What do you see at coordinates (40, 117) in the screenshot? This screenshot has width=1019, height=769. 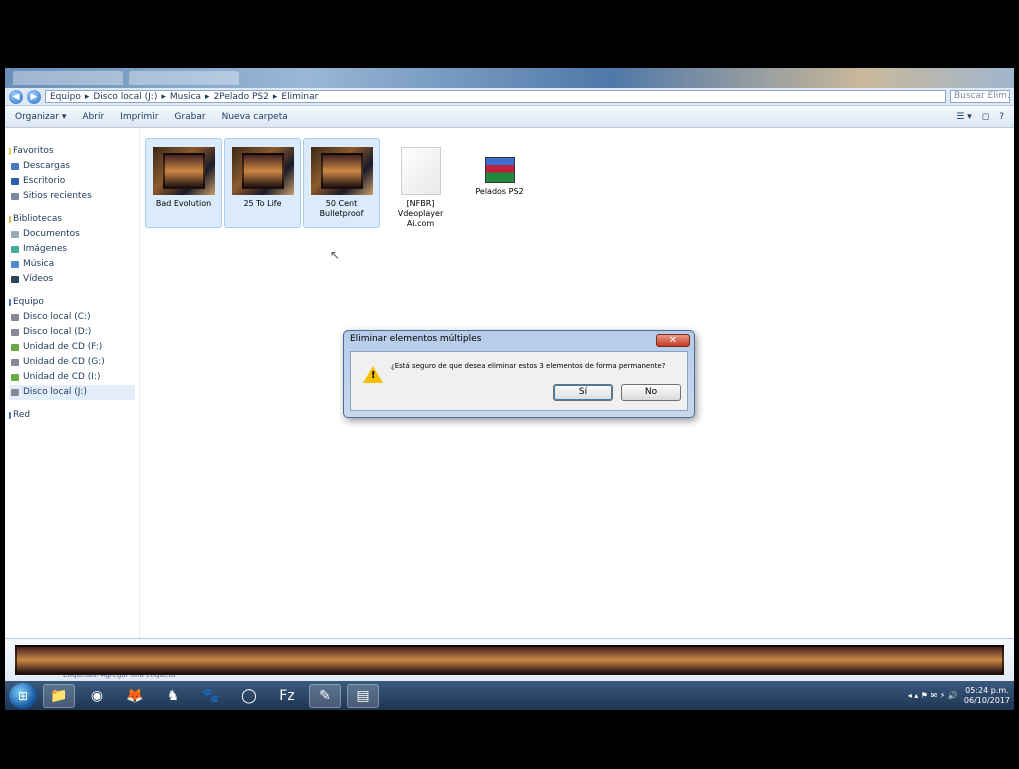 I see `organize-button: Organizar ▾` at bounding box center [40, 117].